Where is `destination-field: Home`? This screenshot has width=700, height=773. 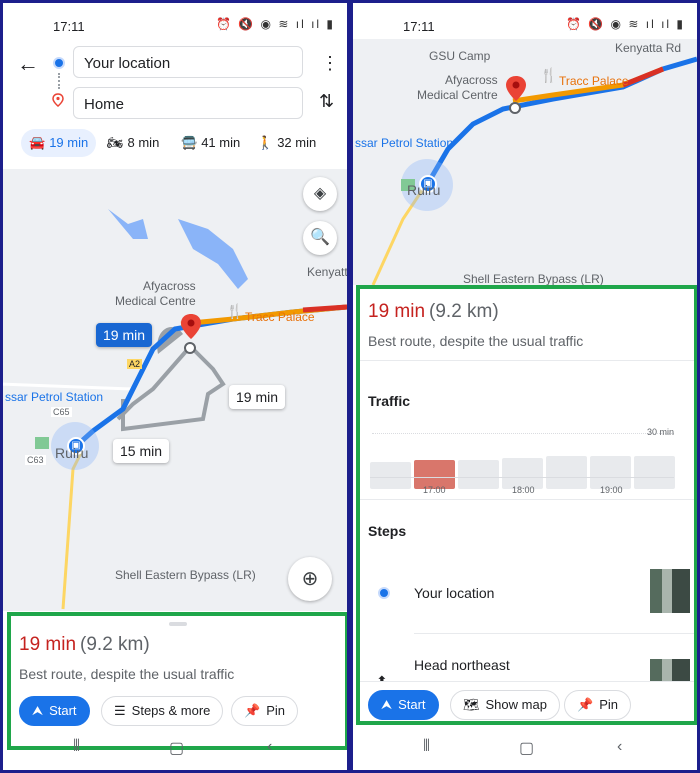
destination-field: Home is located at coordinates (188, 103).